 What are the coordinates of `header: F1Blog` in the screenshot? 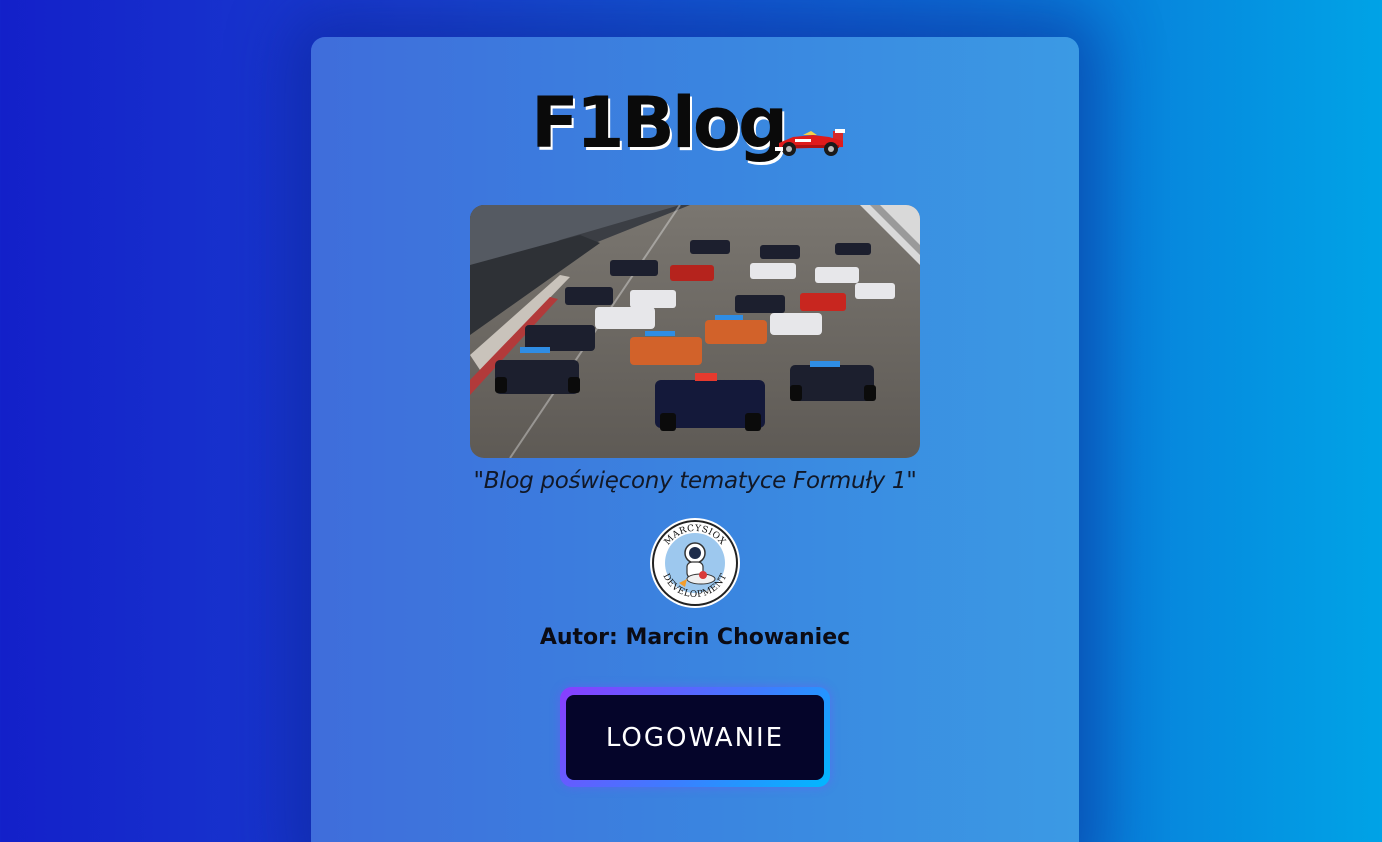 It's located at (695, 128).